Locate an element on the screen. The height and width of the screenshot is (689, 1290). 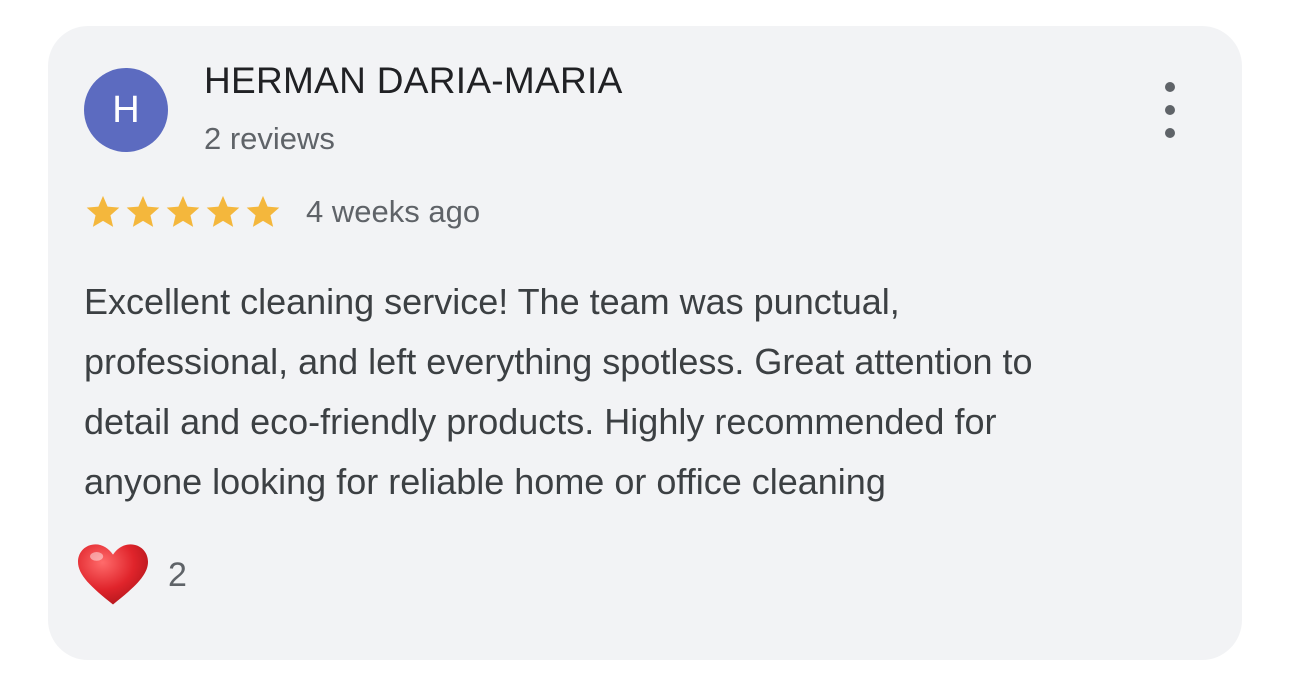
reviewer-name: HERMAN DARIA-MARIA is located at coordinates (413, 81).